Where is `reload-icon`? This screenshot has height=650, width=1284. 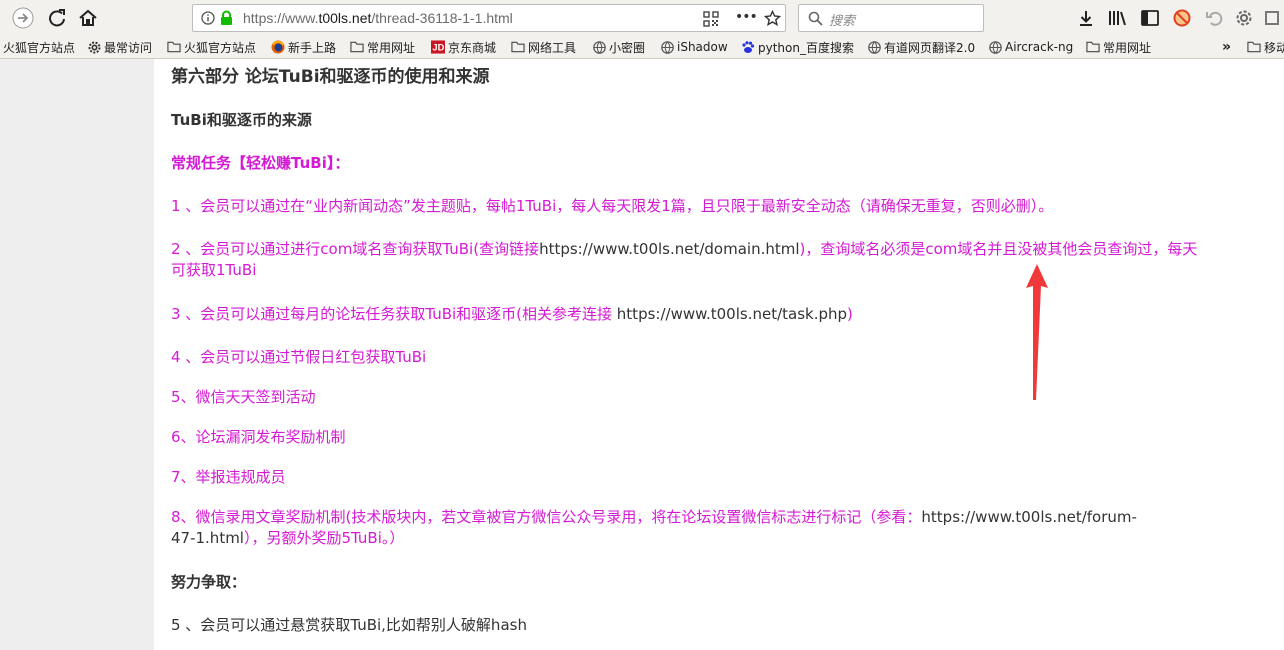
reload-icon is located at coordinates (57, 18).